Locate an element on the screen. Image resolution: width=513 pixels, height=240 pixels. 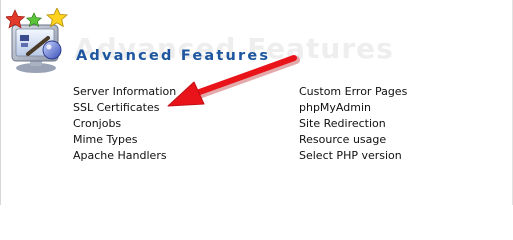
select-php-version-link: Select PHP version is located at coordinates (353, 156).